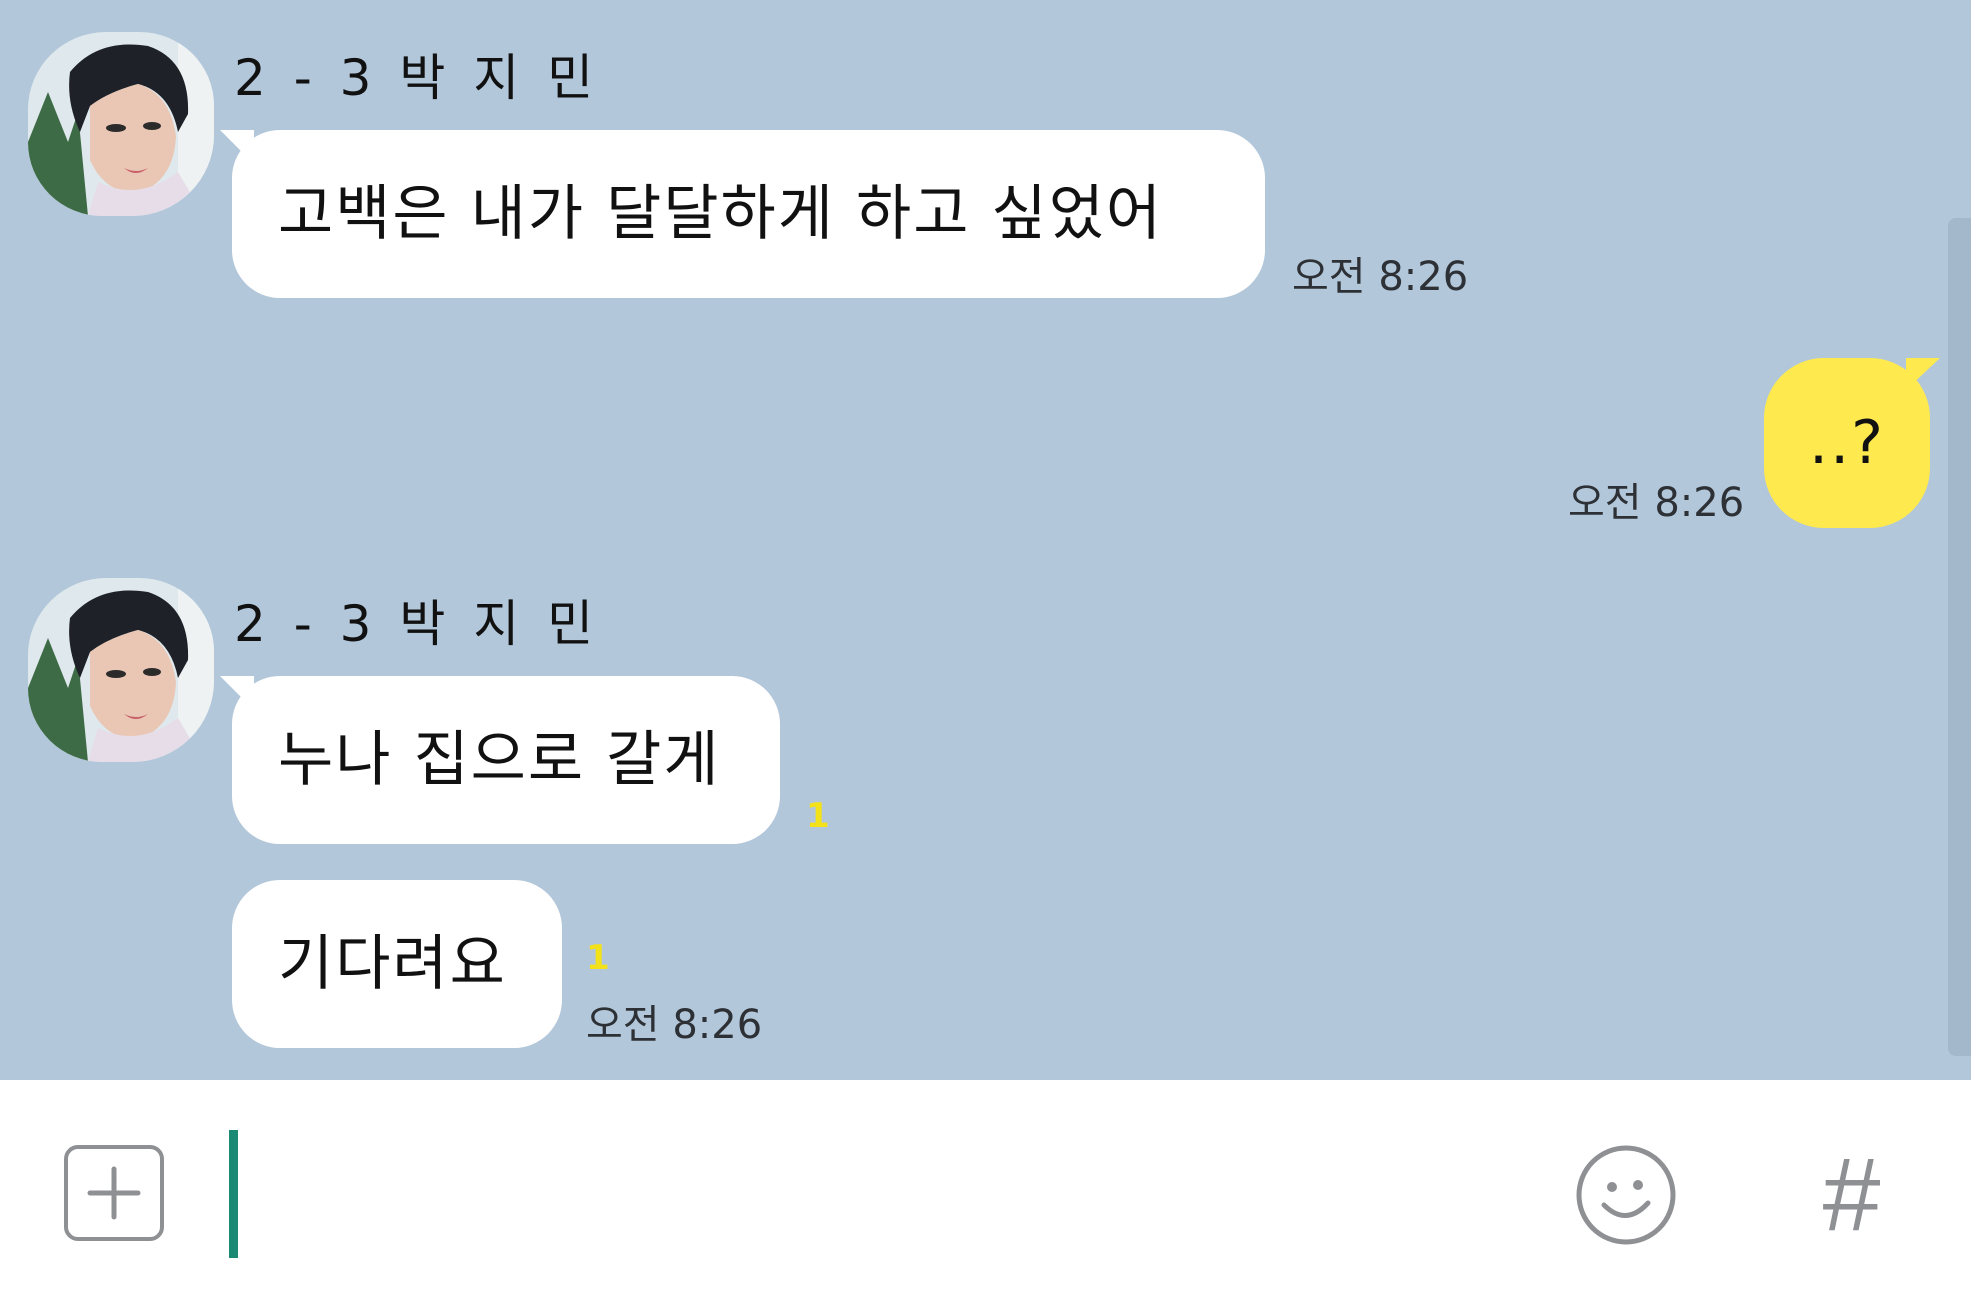  I want to click on text-caret, so click(233, 1194).